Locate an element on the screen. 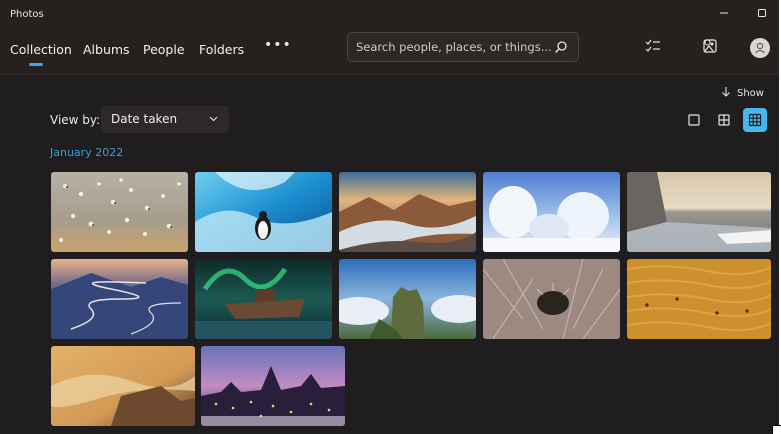 The height and width of the screenshot is (434, 781). maximize-icon is located at coordinates (762, 13).